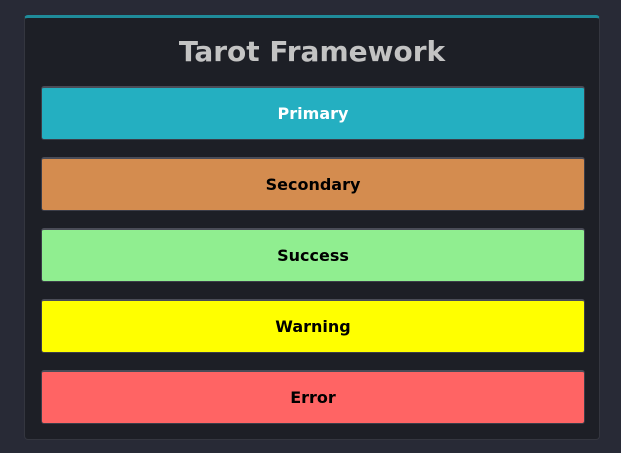 The width and height of the screenshot is (621, 453). Describe the element at coordinates (313, 397) in the screenshot. I see `error-button: Error` at that location.